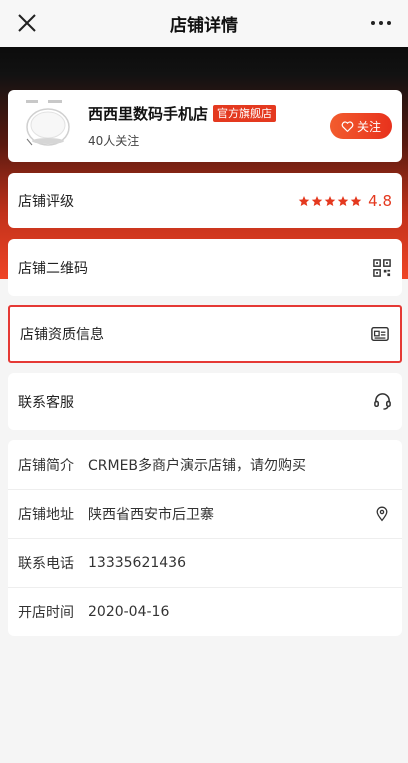 This screenshot has height=763, width=408. What do you see at coordinates (129, 612) in the screenshot?
I see `opened-value: 2020-04-16` at bounding box center [129, 612].